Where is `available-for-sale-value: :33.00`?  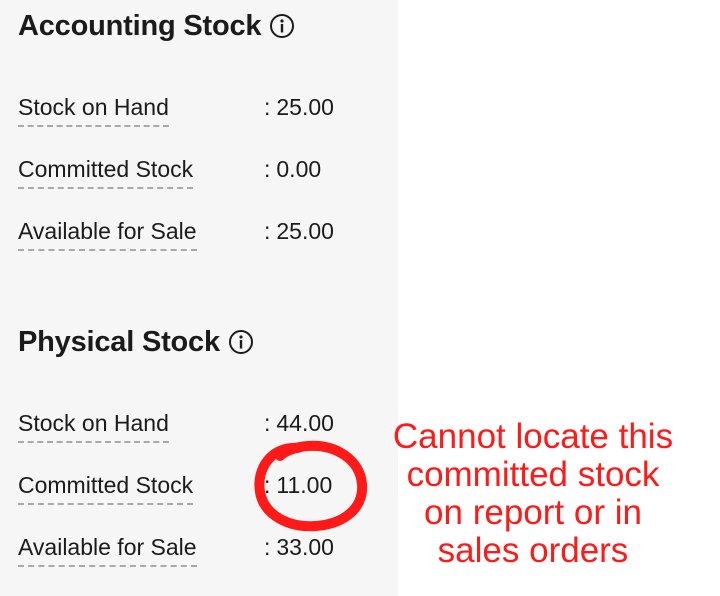
available-for-sale-value: :33.00 is located at coordinates (299, 547).